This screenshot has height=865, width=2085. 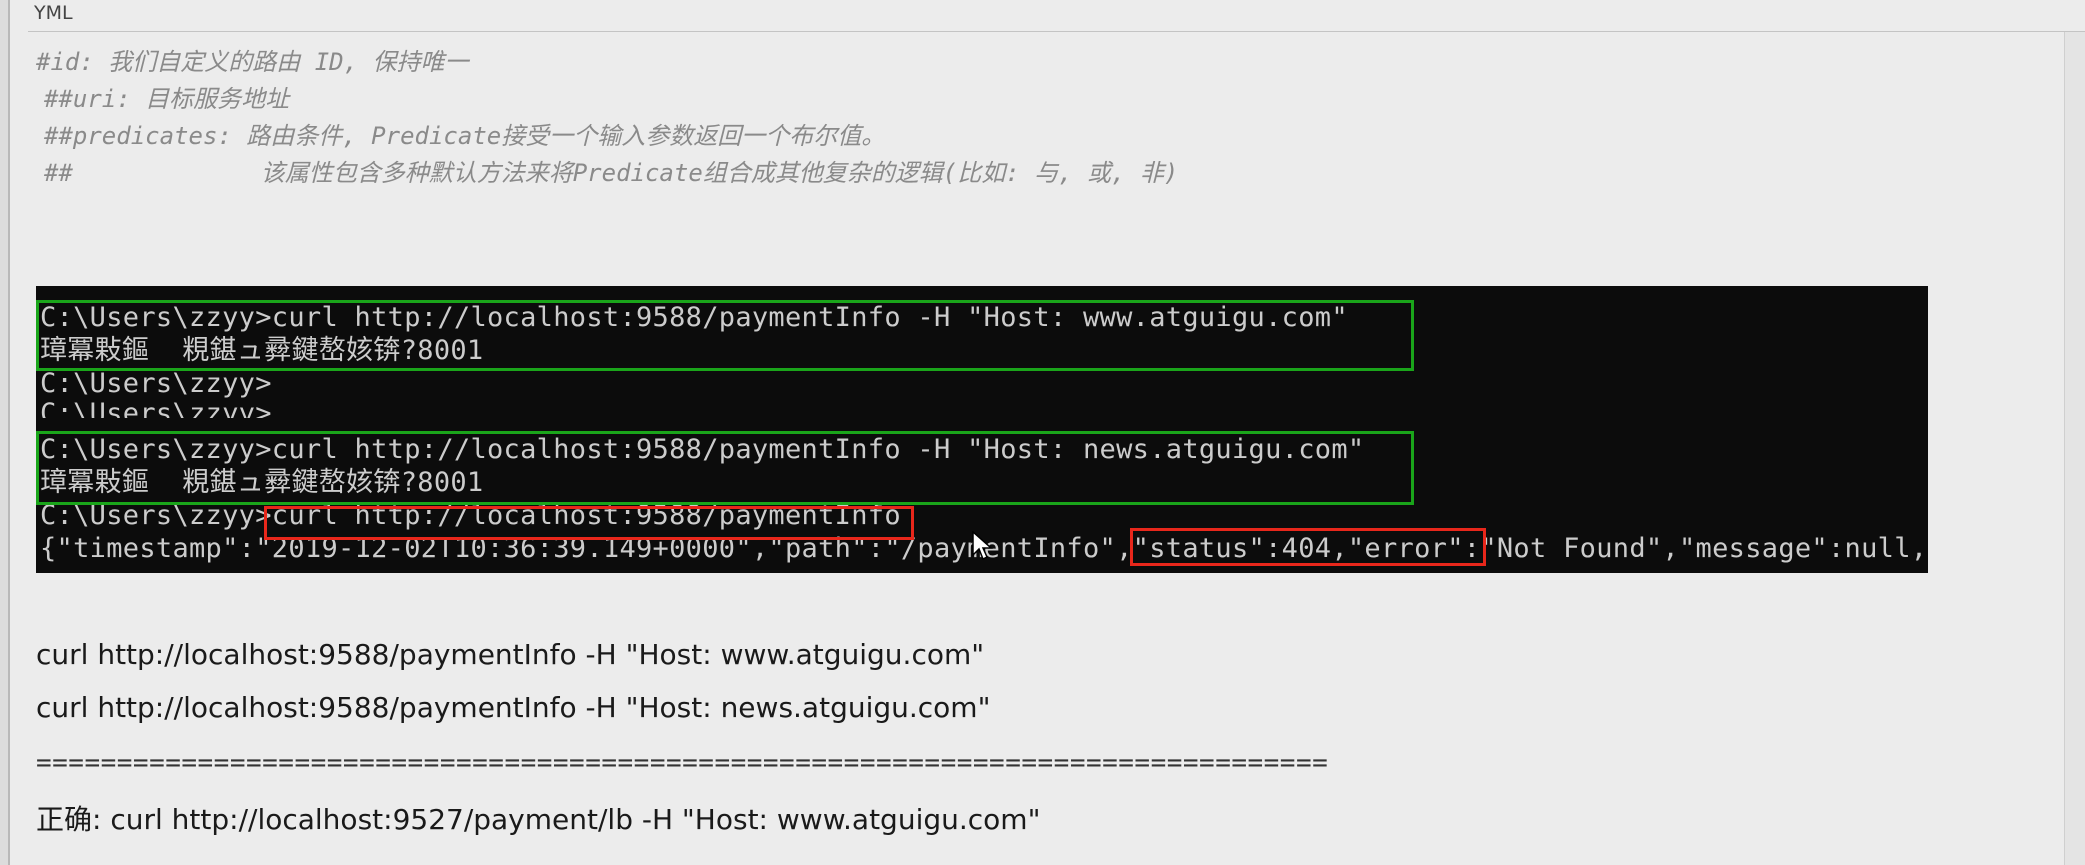 I want to click on vertical-scrollbar, so click(x=2074, y=448).